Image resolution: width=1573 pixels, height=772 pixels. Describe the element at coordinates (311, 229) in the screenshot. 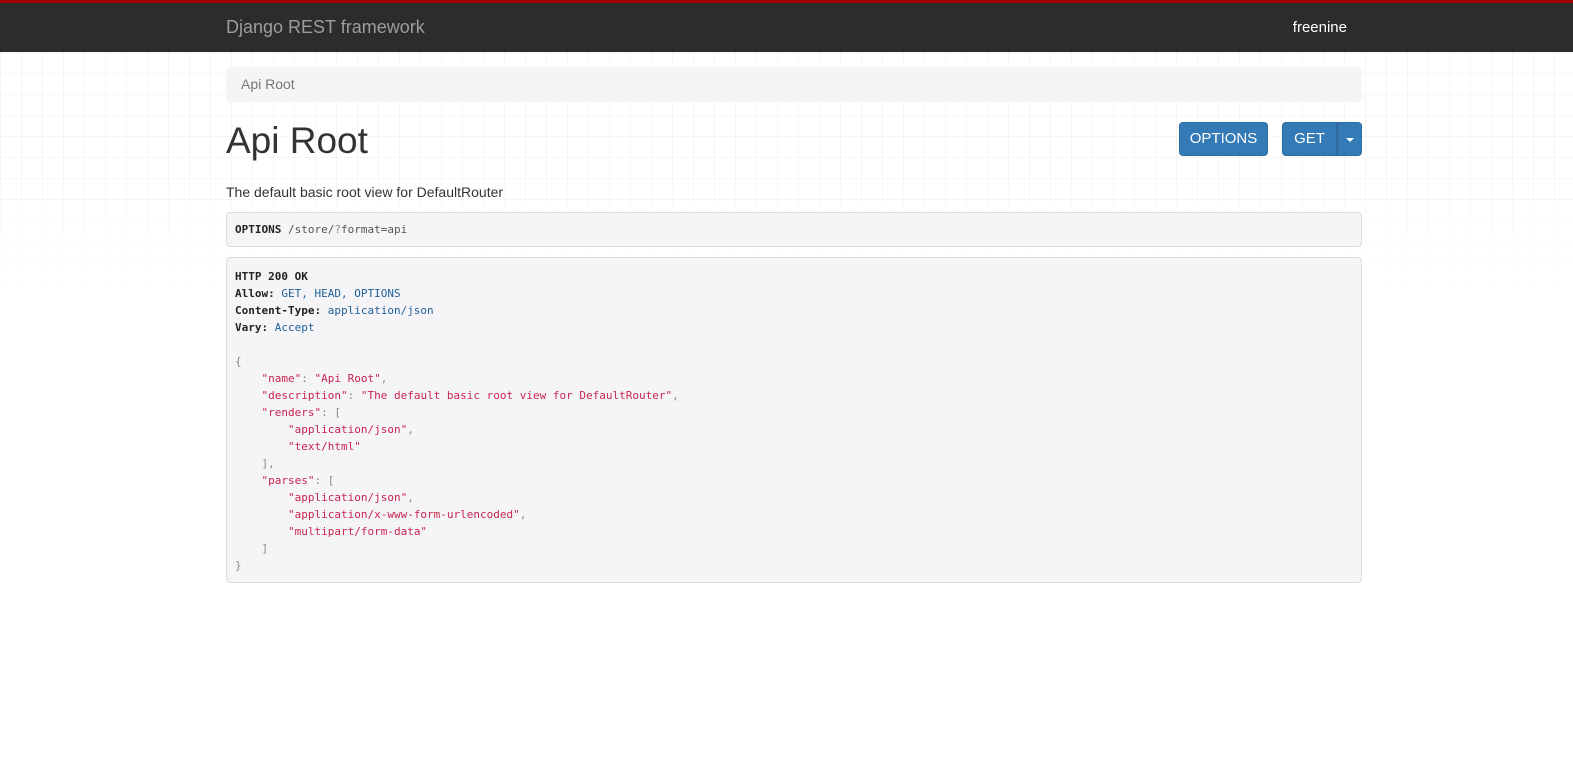

I see `request-path: /store/` at that location.